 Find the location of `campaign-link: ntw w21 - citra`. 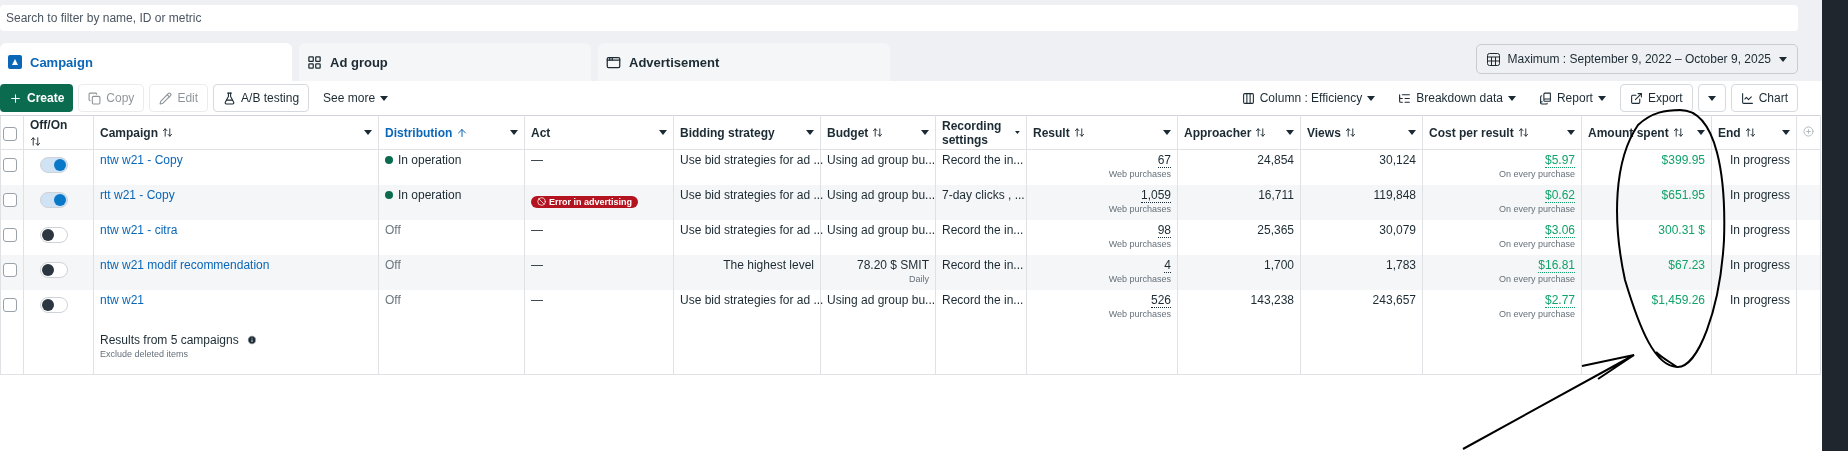

campaign-link: ntw w21 - citra is located at coordinates (139, 229).